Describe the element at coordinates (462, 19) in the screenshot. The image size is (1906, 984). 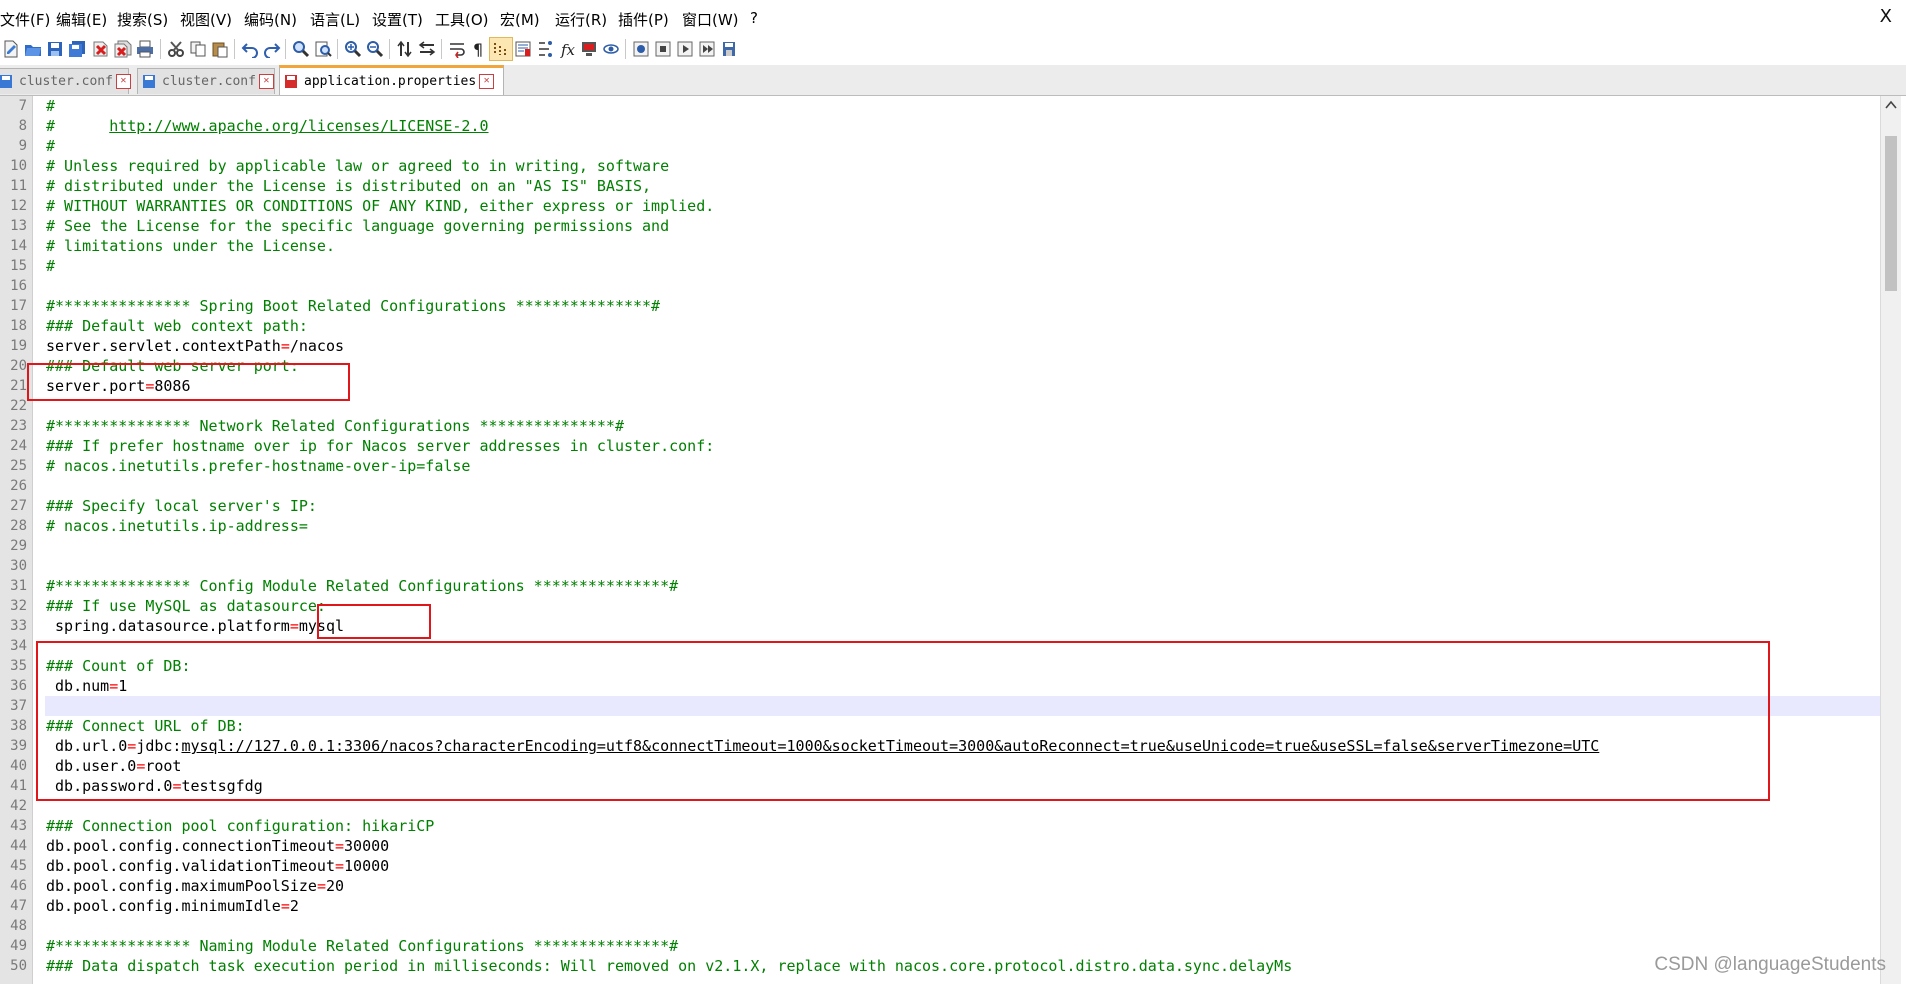
I see `menu-tools: 工具(O)` at that location.